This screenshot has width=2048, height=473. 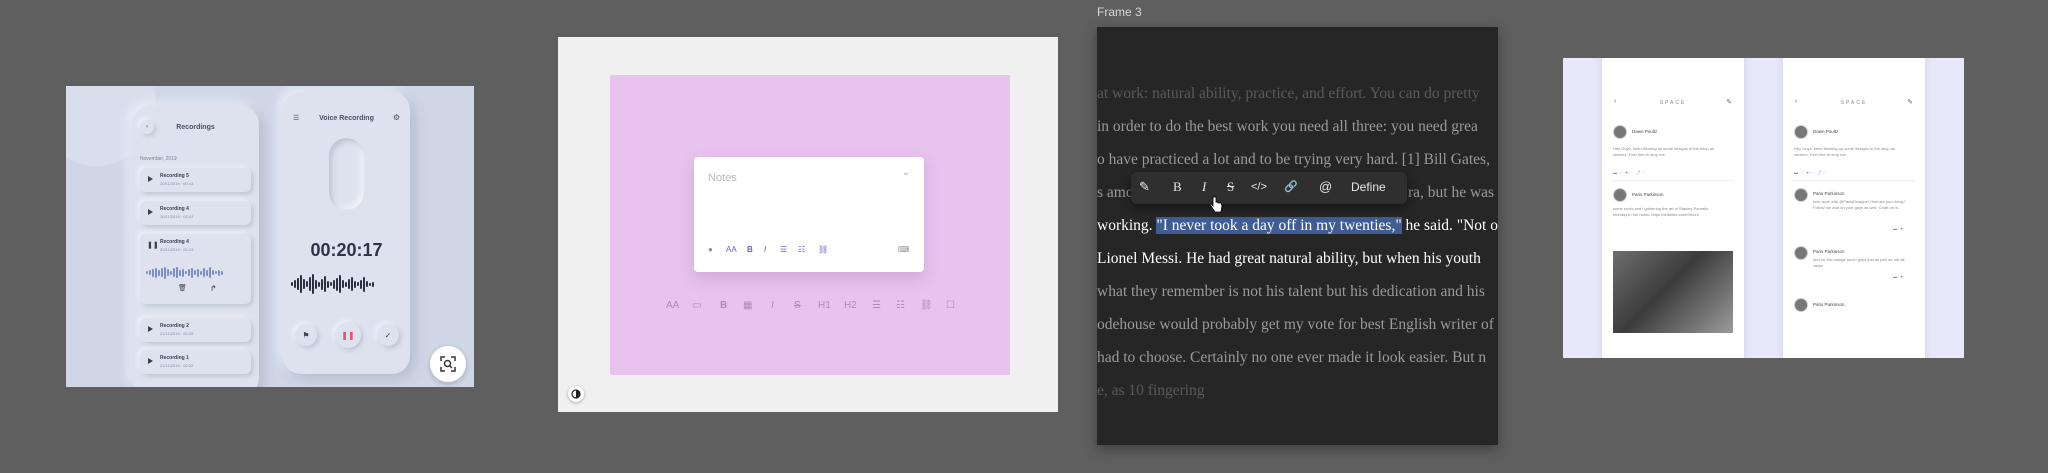 I want to click on table-icon: ▦, so click(x=747, y=305).